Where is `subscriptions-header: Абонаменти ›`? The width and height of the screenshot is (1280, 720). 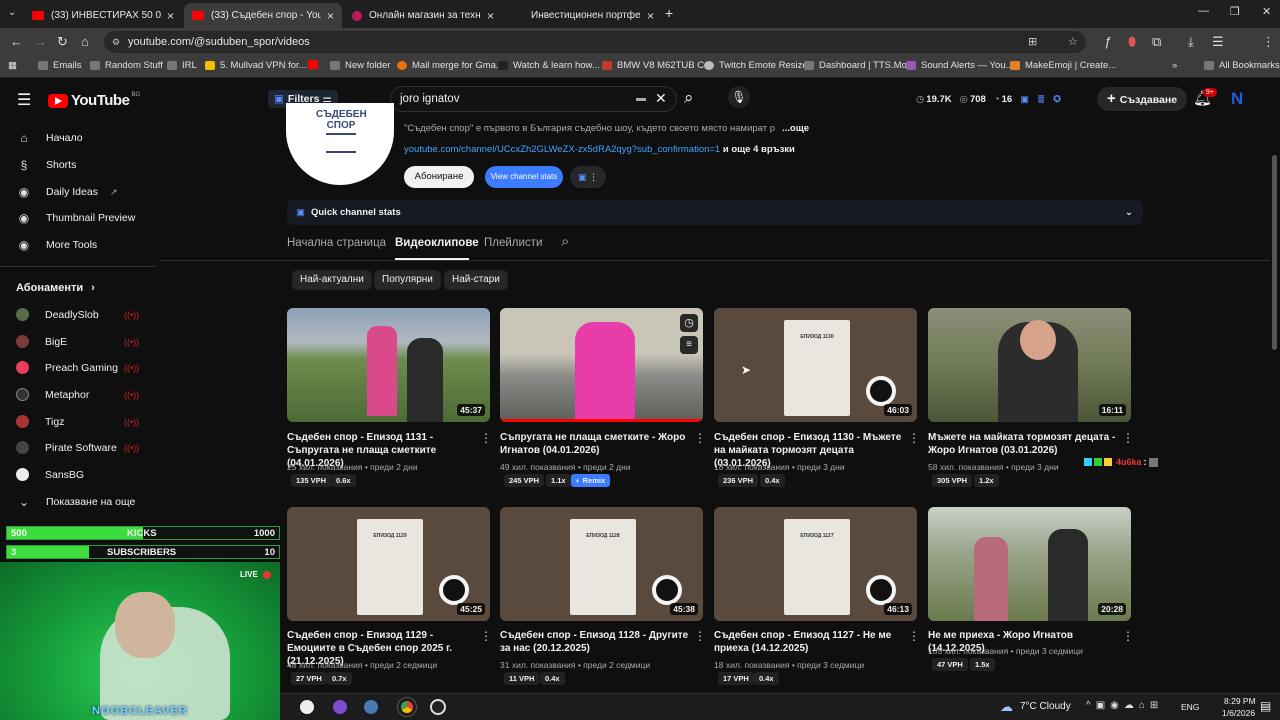
subscriptions-header: Абонаменти › is located at coordinates (86, 288).